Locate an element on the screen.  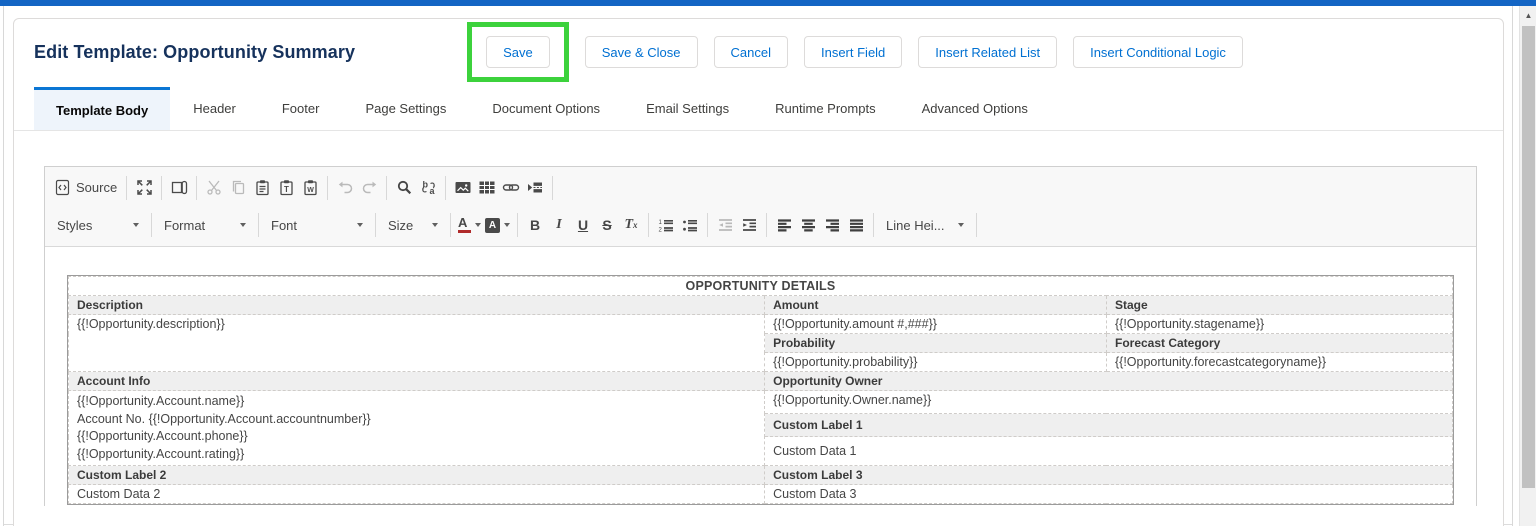
probability-header-cell: Probability is located at coordinates (935, 343).